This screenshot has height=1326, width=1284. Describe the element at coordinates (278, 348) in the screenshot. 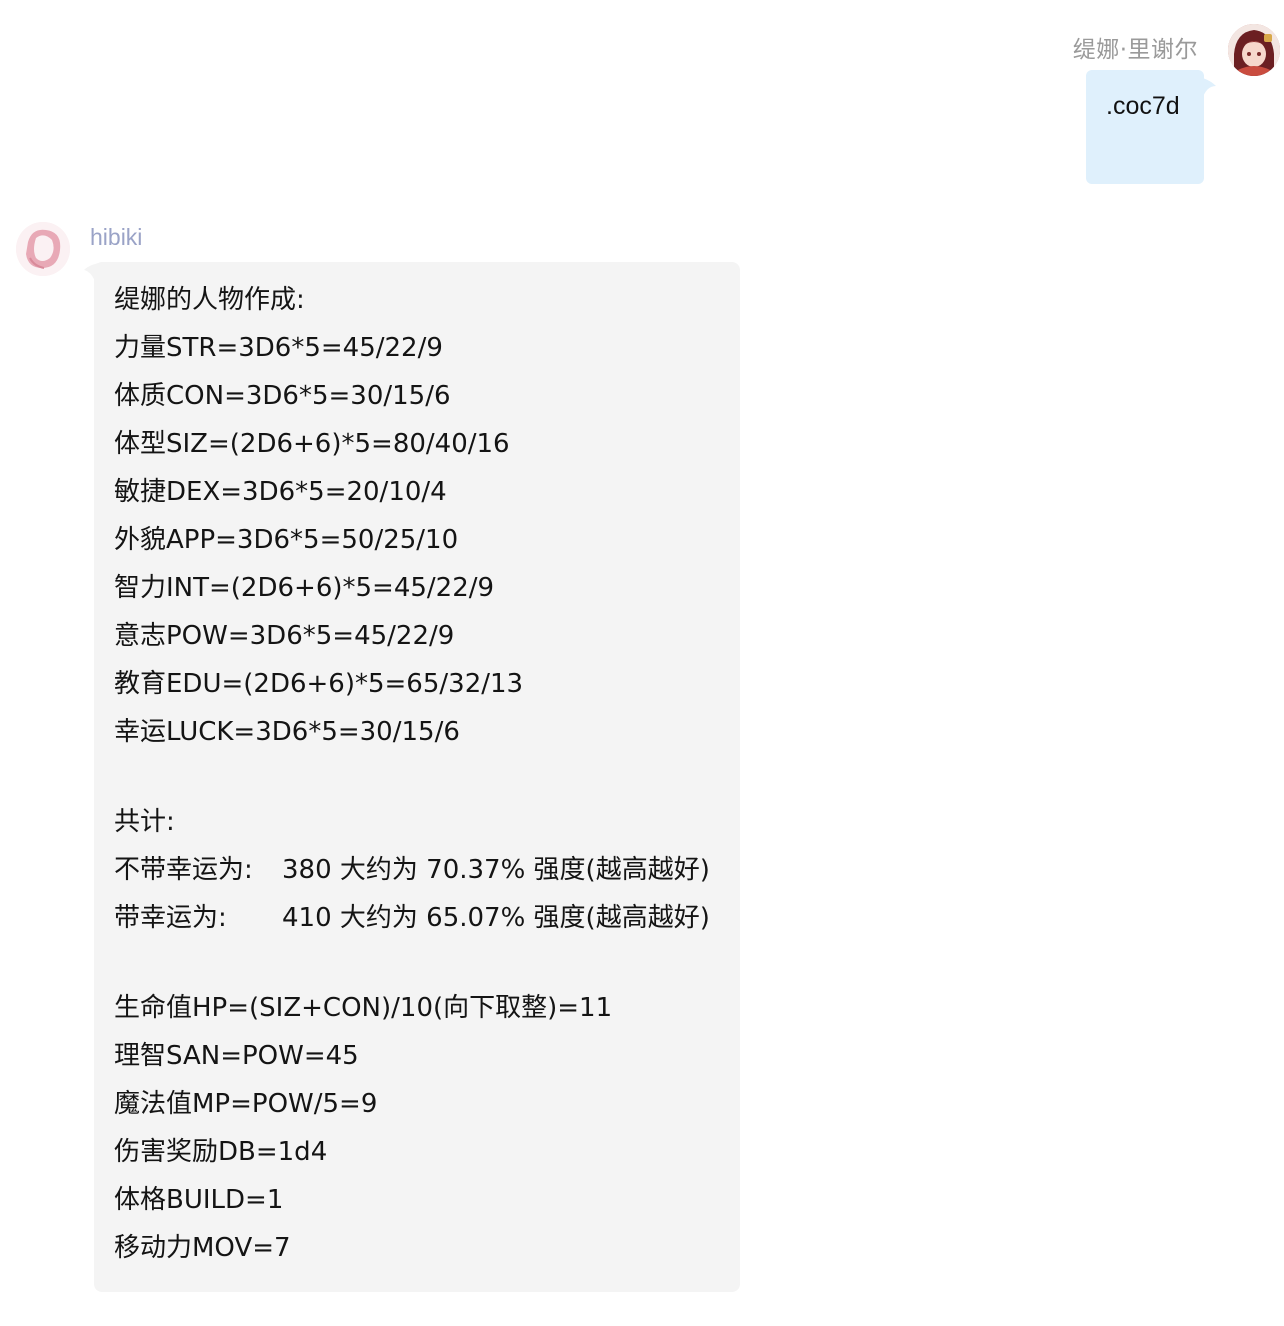

I see `message-line-str: 力量STR=3D6*5=45/22/9` at that location.